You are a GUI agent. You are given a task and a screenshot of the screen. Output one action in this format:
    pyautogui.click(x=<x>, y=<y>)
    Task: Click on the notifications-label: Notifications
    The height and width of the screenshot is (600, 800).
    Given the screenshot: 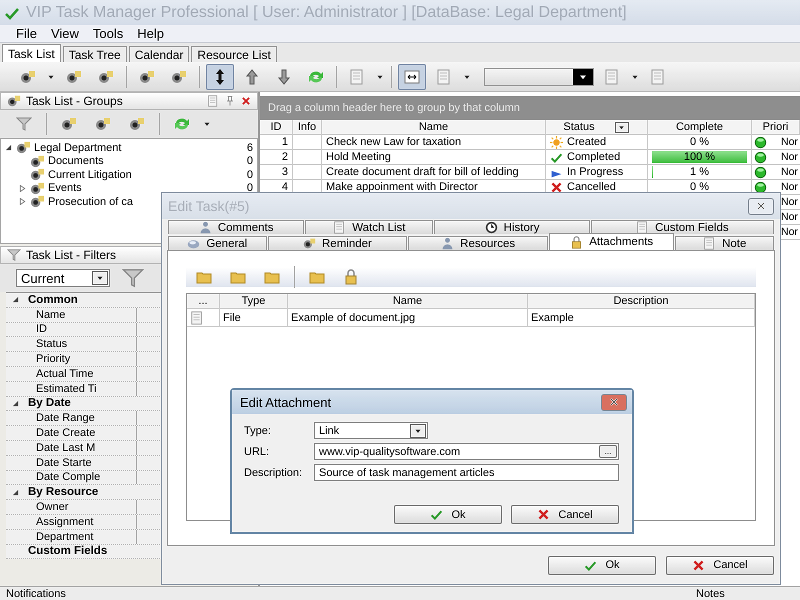 What is the action you would take?
    pyautogui.click(x=36, y=593)
    